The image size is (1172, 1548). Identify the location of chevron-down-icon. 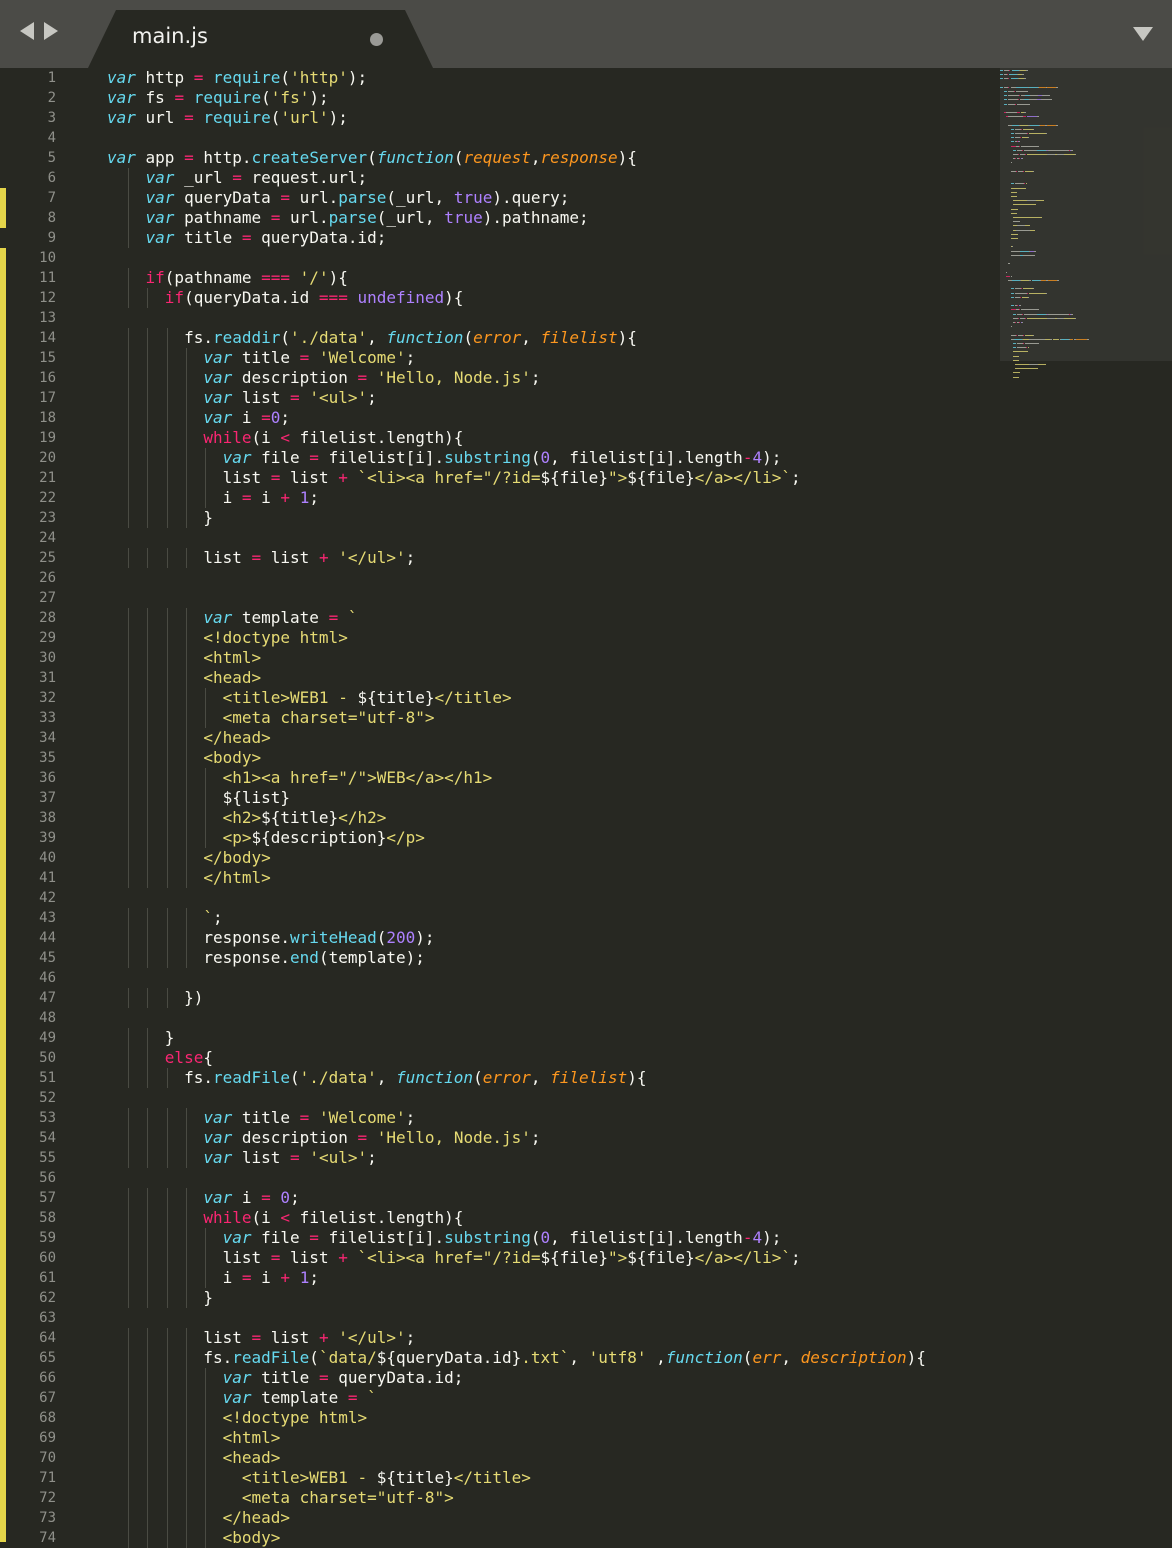
(1143, 34).